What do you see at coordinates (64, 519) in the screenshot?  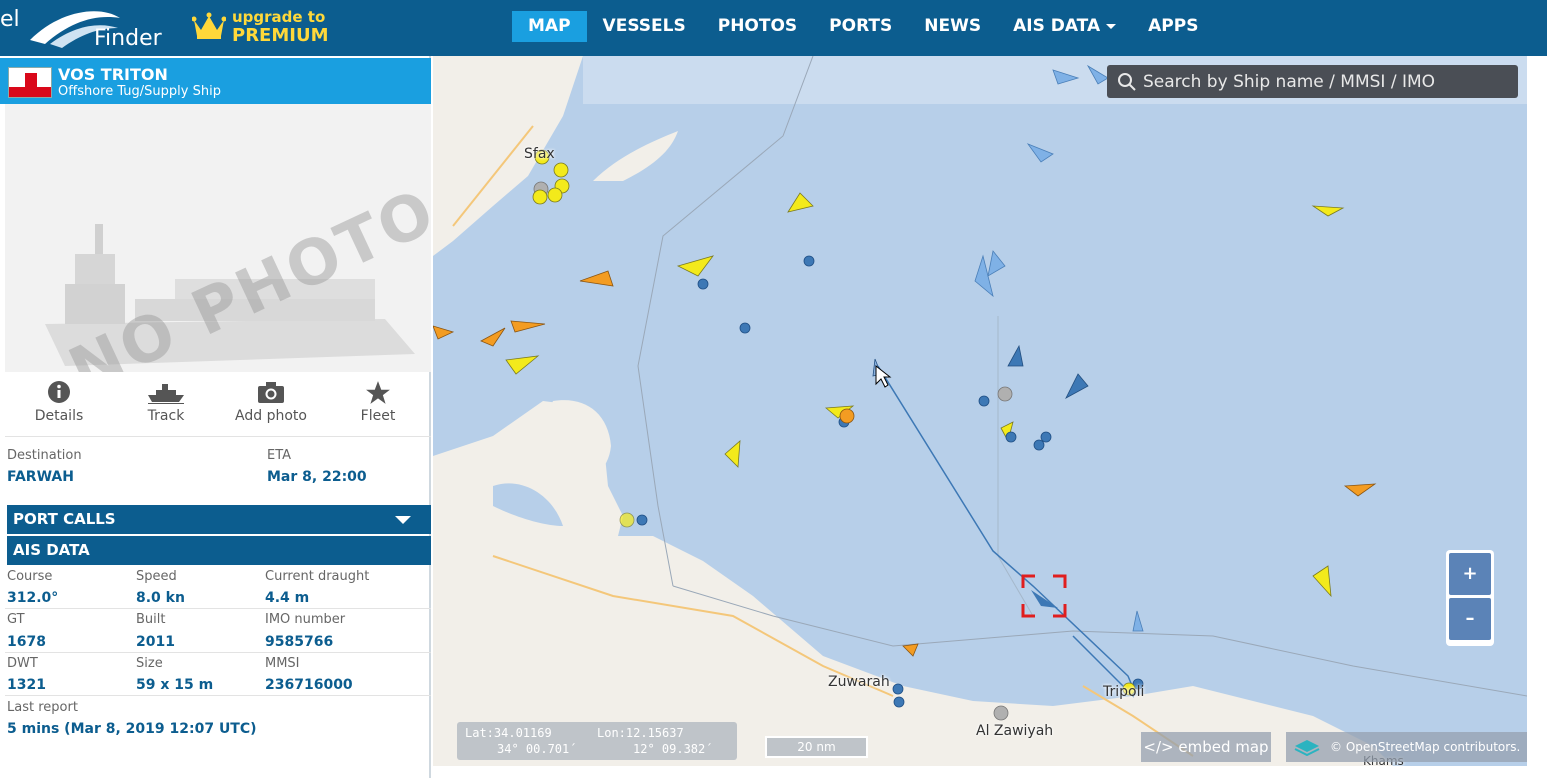 I see `port-calls-title: PORT CALLS` at bounding box center [64, 519].